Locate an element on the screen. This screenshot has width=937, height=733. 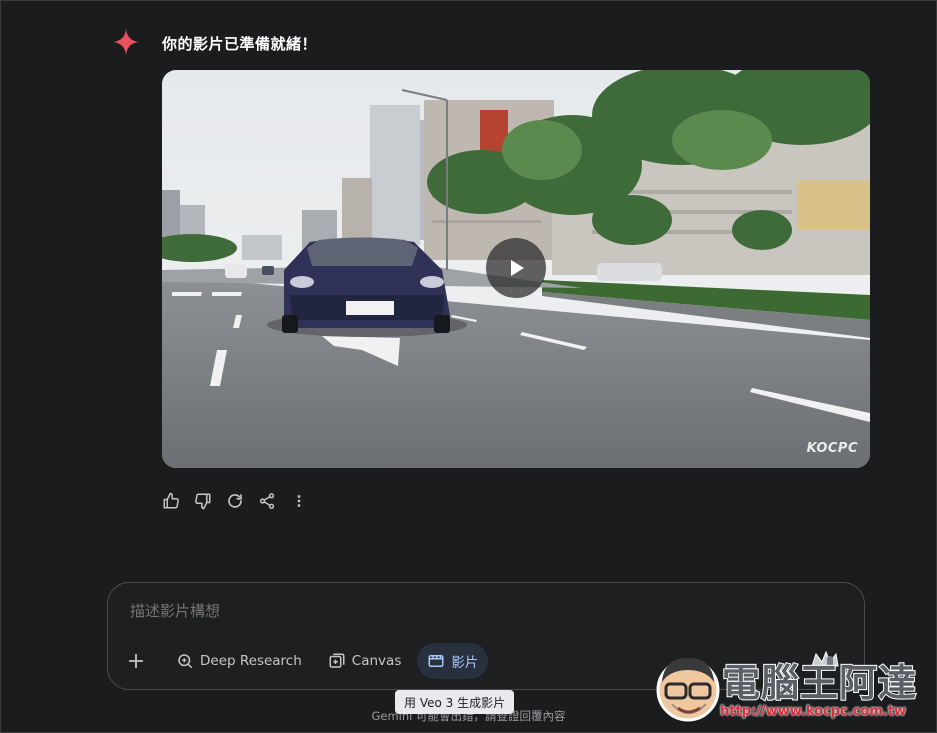
more-vert-icon is located at coordinates (299, 501).